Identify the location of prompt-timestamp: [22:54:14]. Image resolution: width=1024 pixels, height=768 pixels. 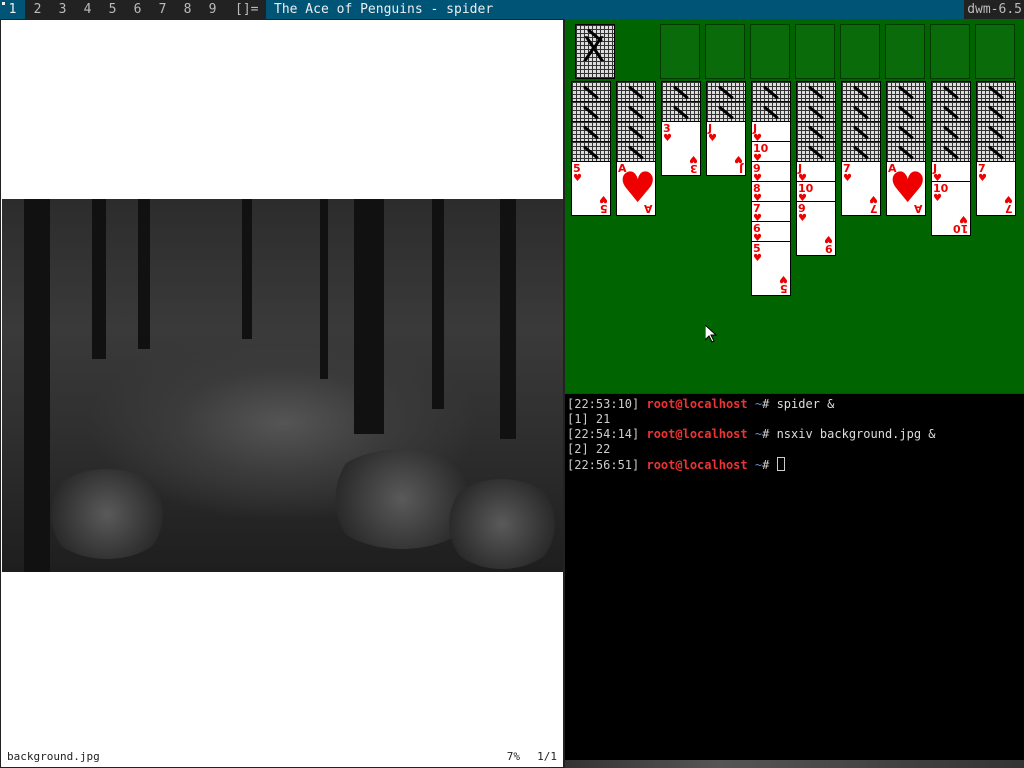
(603, 434).